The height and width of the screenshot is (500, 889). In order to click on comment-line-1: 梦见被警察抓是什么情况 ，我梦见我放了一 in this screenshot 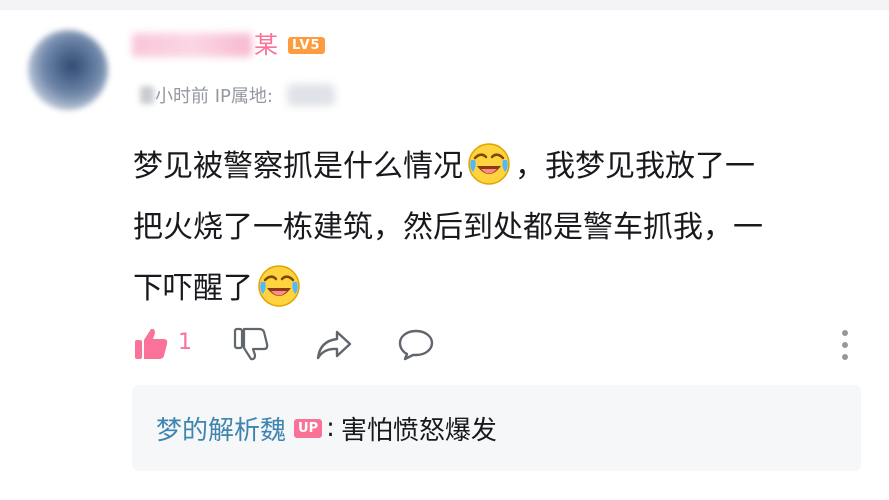, I will do `click(493, 166)`.